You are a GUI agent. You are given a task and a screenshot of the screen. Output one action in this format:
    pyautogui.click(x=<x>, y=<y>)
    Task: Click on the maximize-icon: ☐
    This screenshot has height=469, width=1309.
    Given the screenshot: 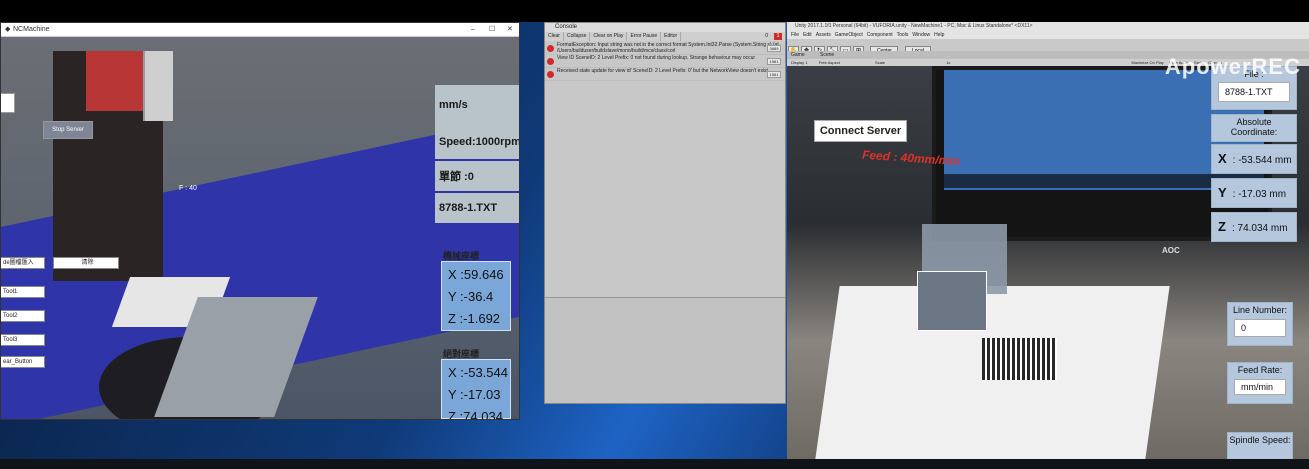 What is the action you would take?
    pyautogui.click(x=492, y=30)
    